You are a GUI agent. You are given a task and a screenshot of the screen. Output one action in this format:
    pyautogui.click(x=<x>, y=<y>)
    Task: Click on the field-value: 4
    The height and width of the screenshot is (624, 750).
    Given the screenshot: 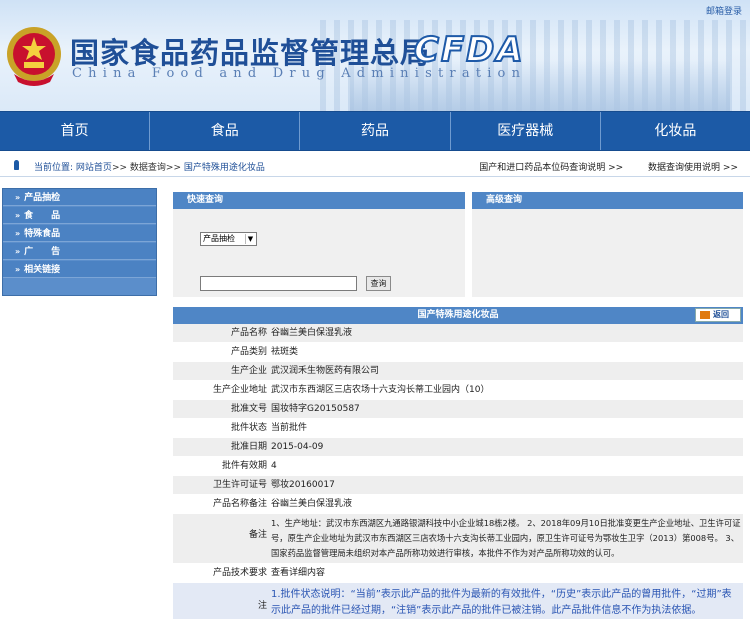 What is the action you would take?
    pyautogui.click(x=274, y=466)
    